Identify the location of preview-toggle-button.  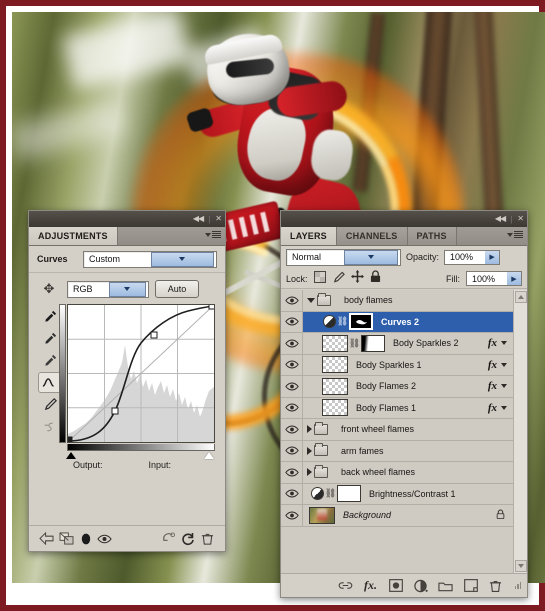
(85, 539).